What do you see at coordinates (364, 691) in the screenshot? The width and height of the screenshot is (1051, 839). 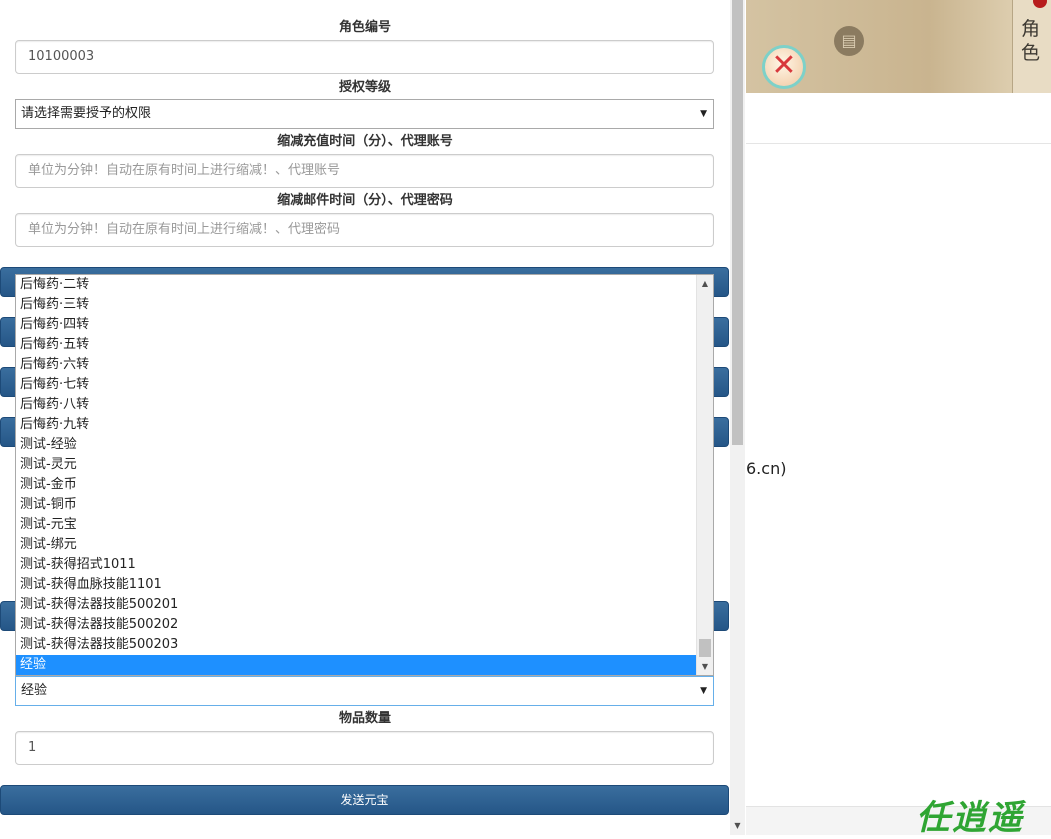 I see `item-select: 经验 ▼` at bounding box center [364, 691].